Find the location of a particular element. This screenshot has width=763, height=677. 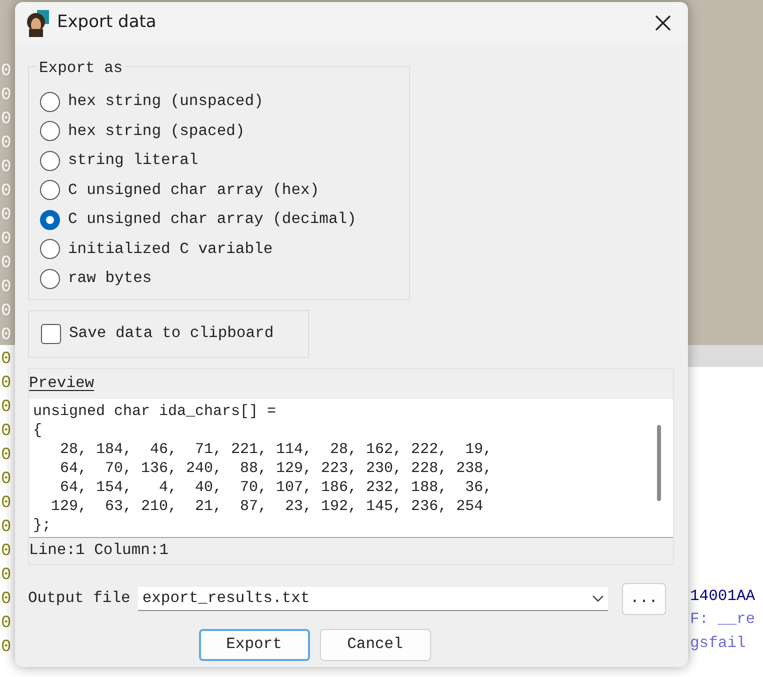

code-fragment: 14001AA is located at coordinates (723, 596).